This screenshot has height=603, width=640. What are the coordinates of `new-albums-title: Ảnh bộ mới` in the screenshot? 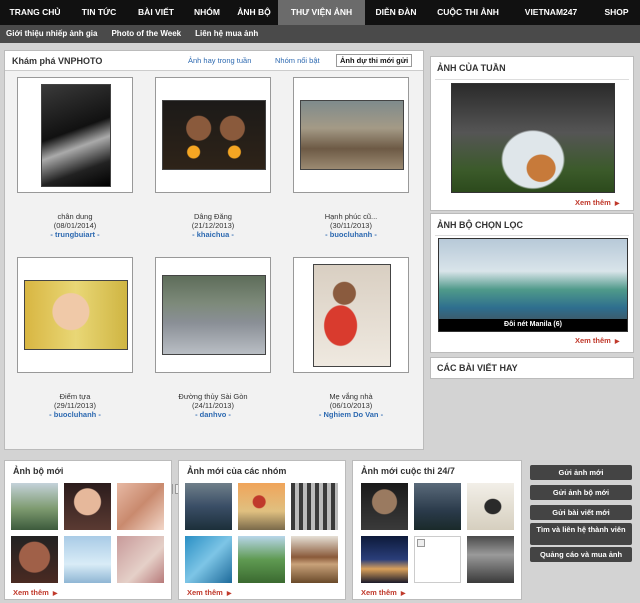 It's located at (38, 471).